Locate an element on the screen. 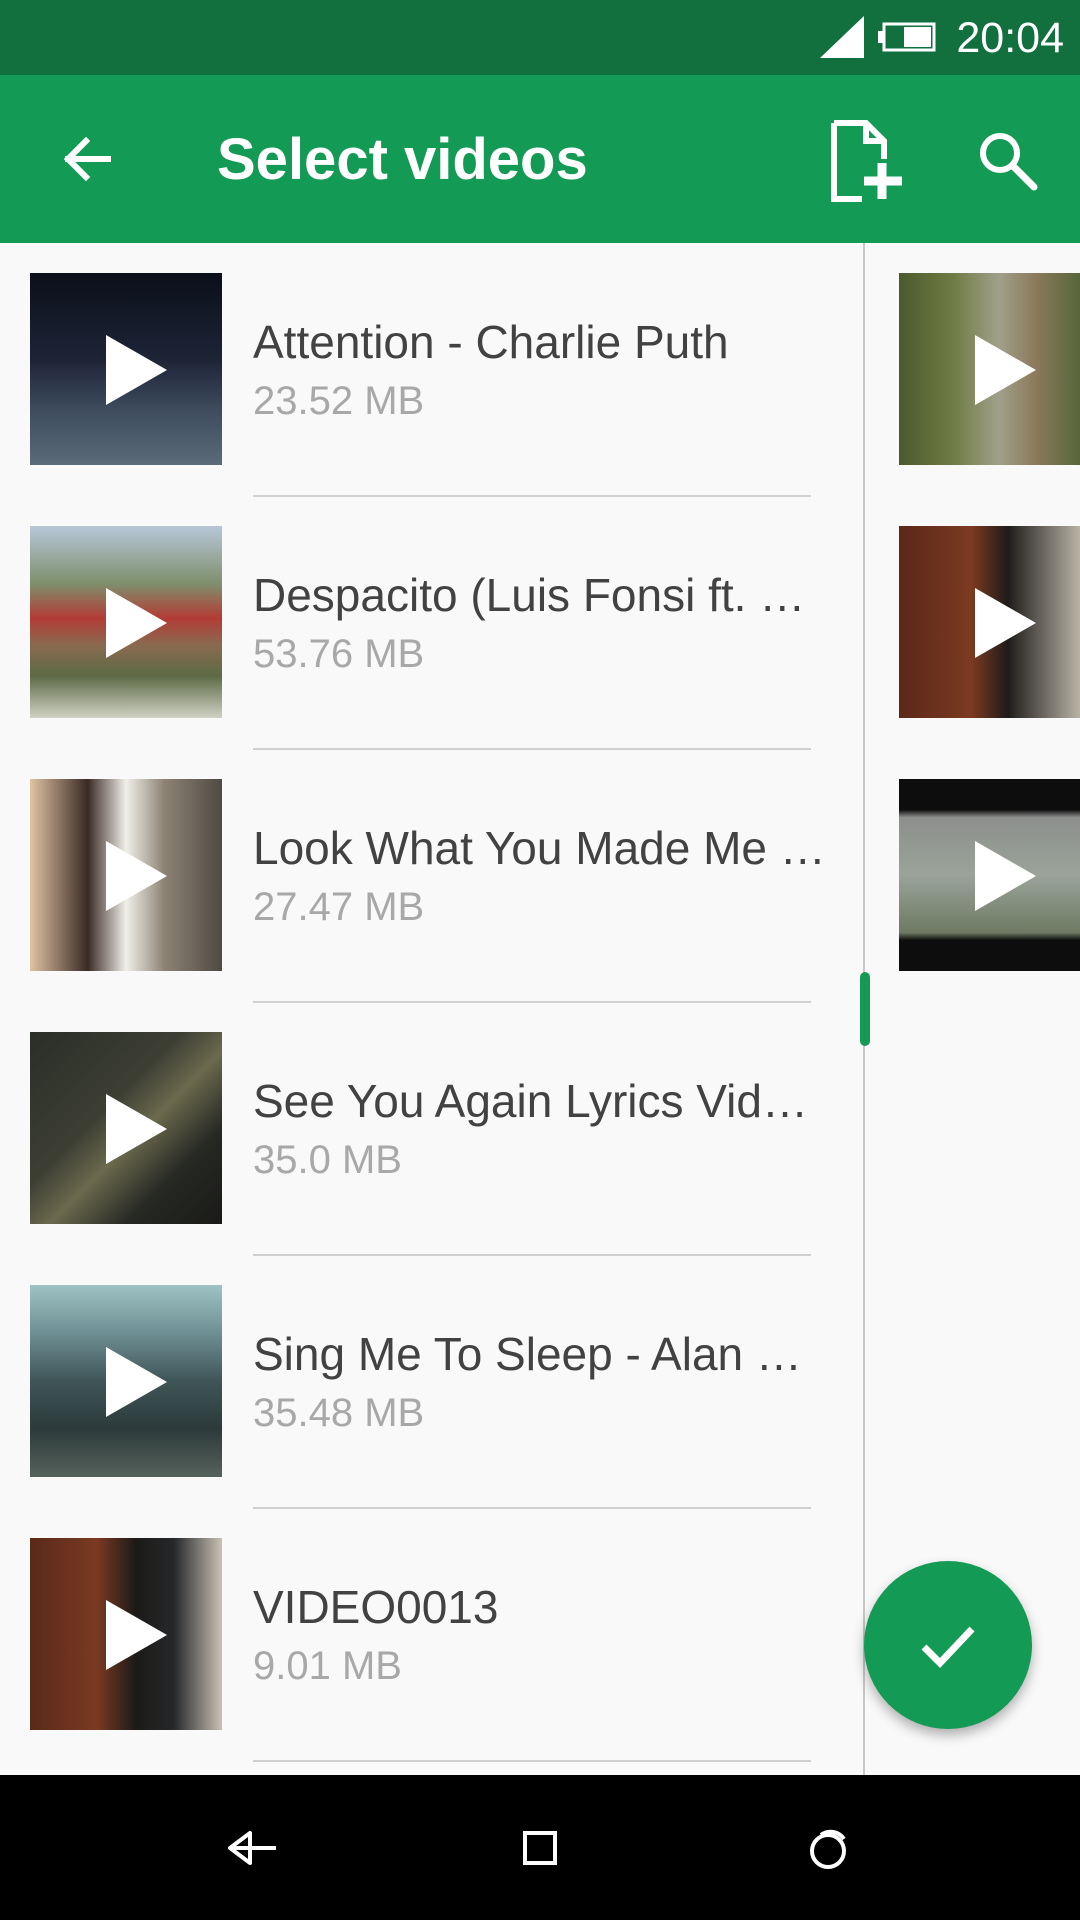 This screenshot has height=1920, width=1080. arrow-back-icon is located at coordinates (86, 159).